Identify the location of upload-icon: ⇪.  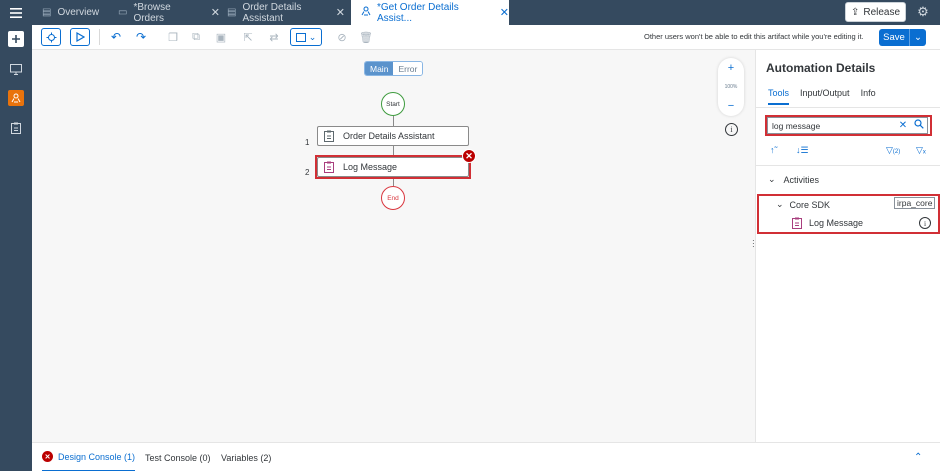
(855, 12).